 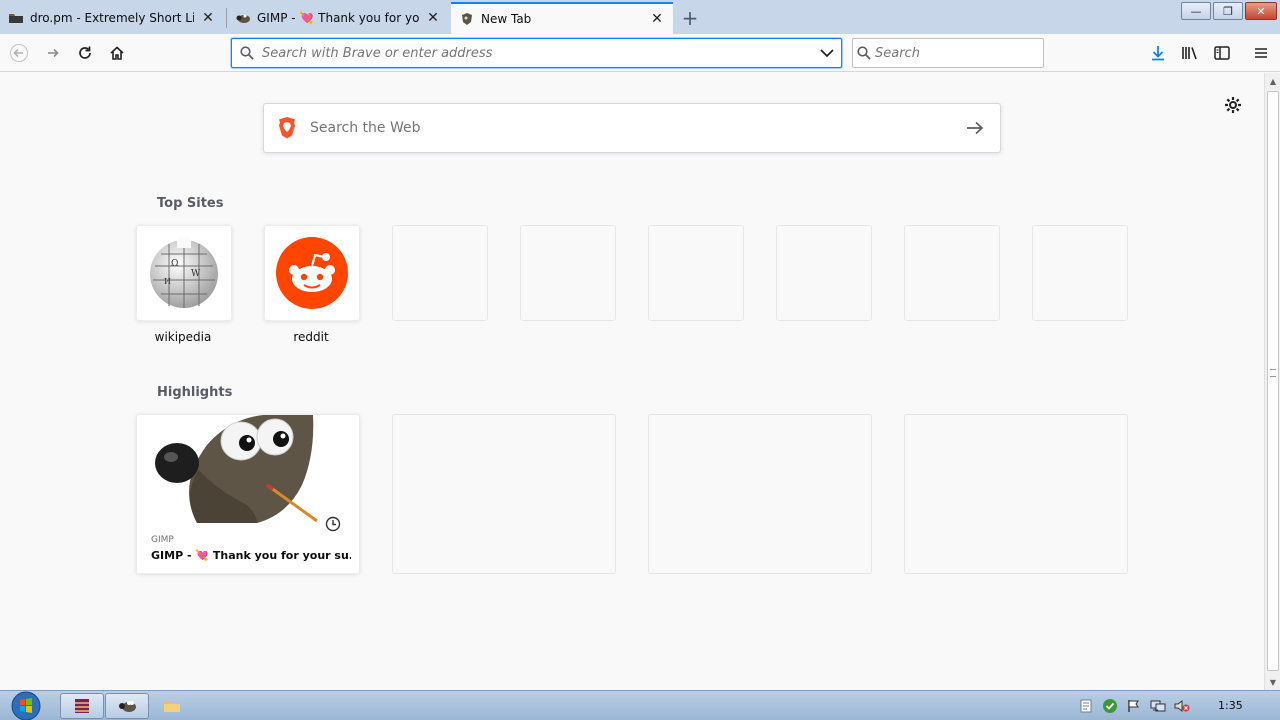 I want to click on navigation-toolbar, so click(x=640, y=53).